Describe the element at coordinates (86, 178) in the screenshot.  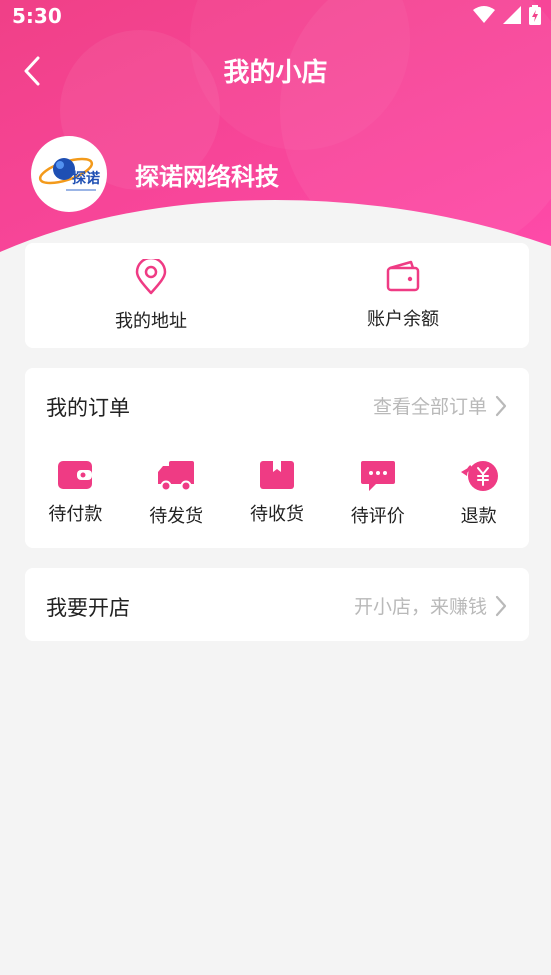
I see `shop-logo-text: 探诺` at that location.